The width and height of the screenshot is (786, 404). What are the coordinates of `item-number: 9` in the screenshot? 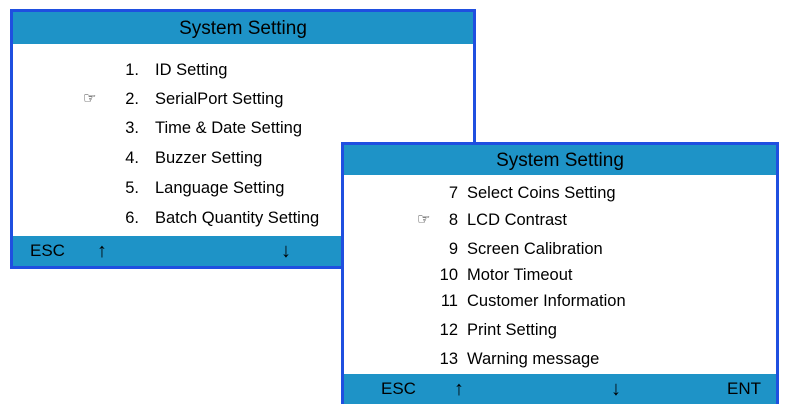 It's located at (453, 249).